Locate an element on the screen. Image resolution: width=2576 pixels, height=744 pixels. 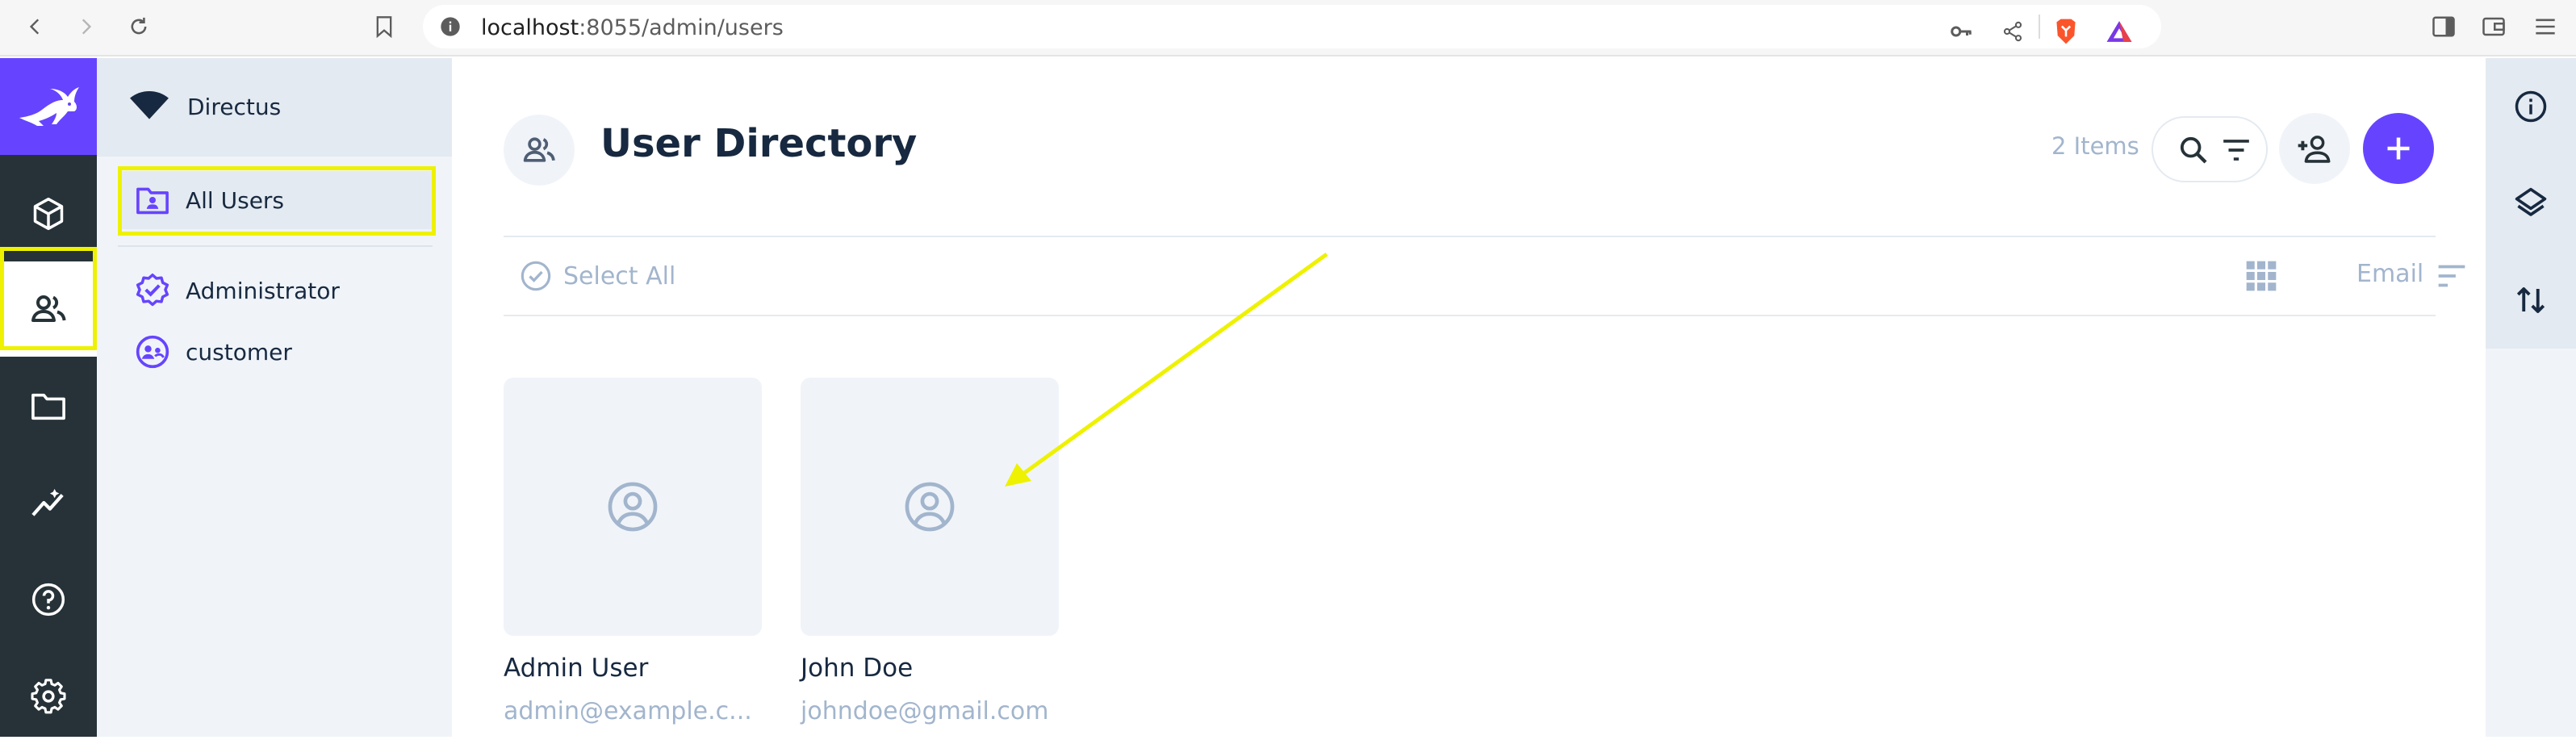
grid-size-toggle is located at coordinates (2261, 276).